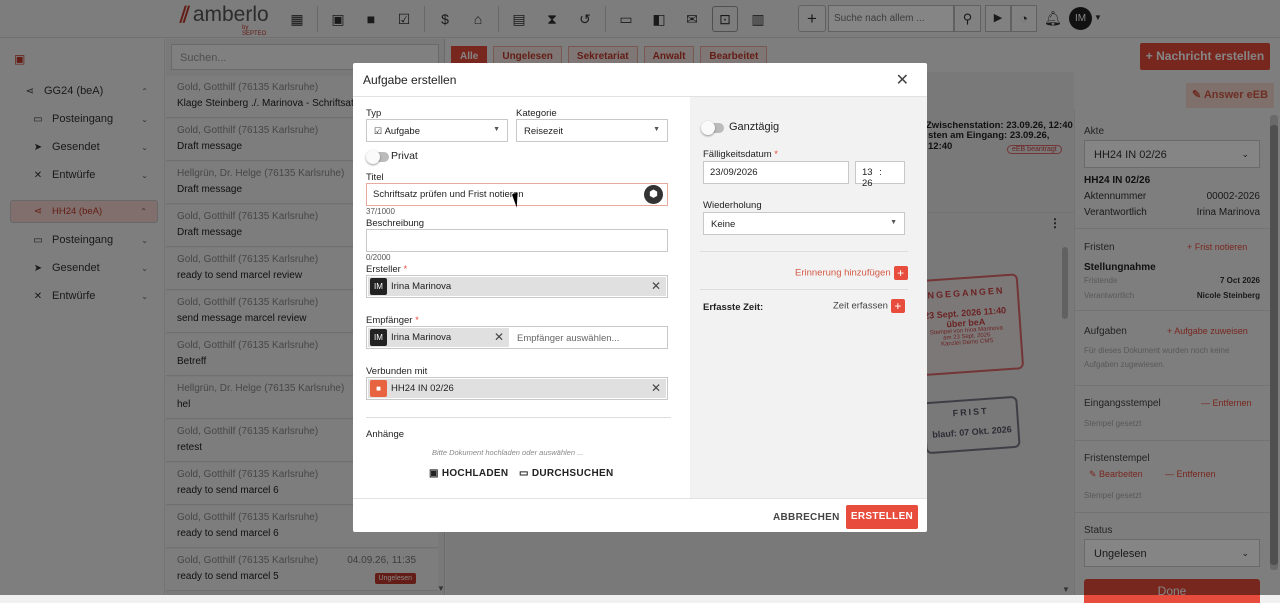 This screenshot has width=1280, height=603. I want to click on erinnerung-button: Erinnerung hinzufügen +, so click(851, 273).